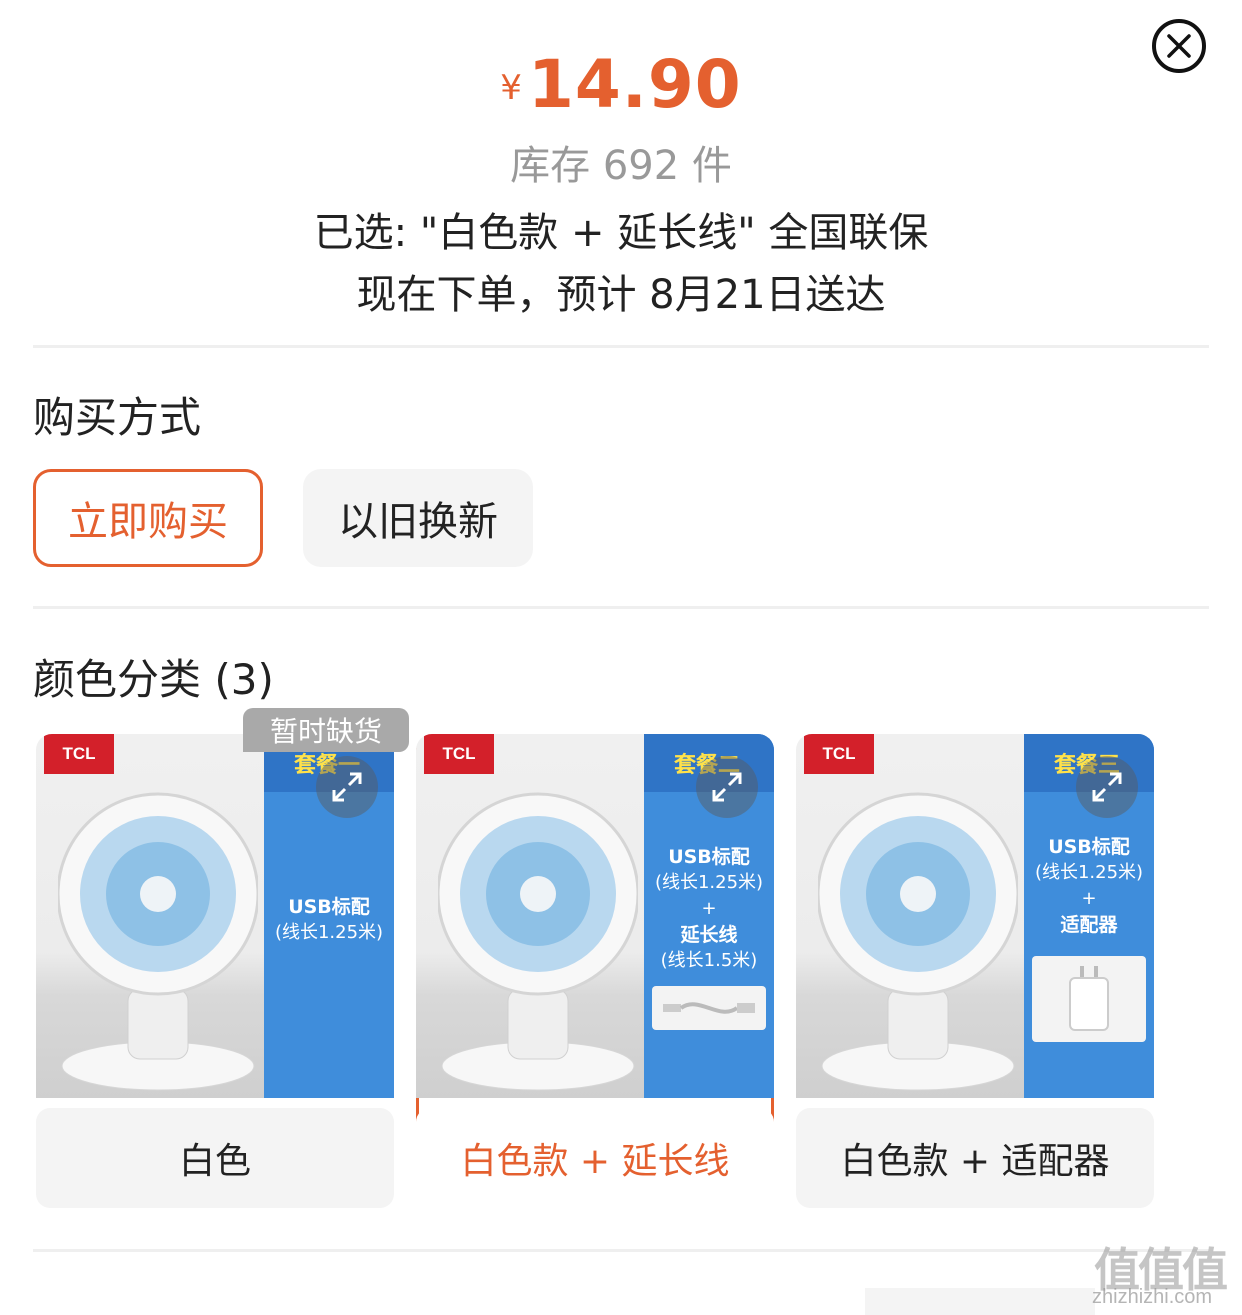 The width and height of the screenshot is (1242, 1315). Describe the element at coordinates (1152, 1297) in the screenshot. I see `watermark-url: zhizhizhi.com` at that location.